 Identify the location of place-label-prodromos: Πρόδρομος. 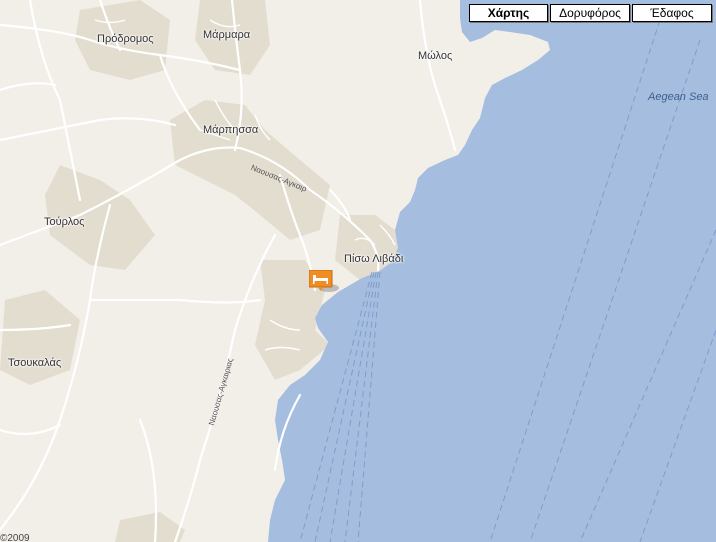
(125, 39).